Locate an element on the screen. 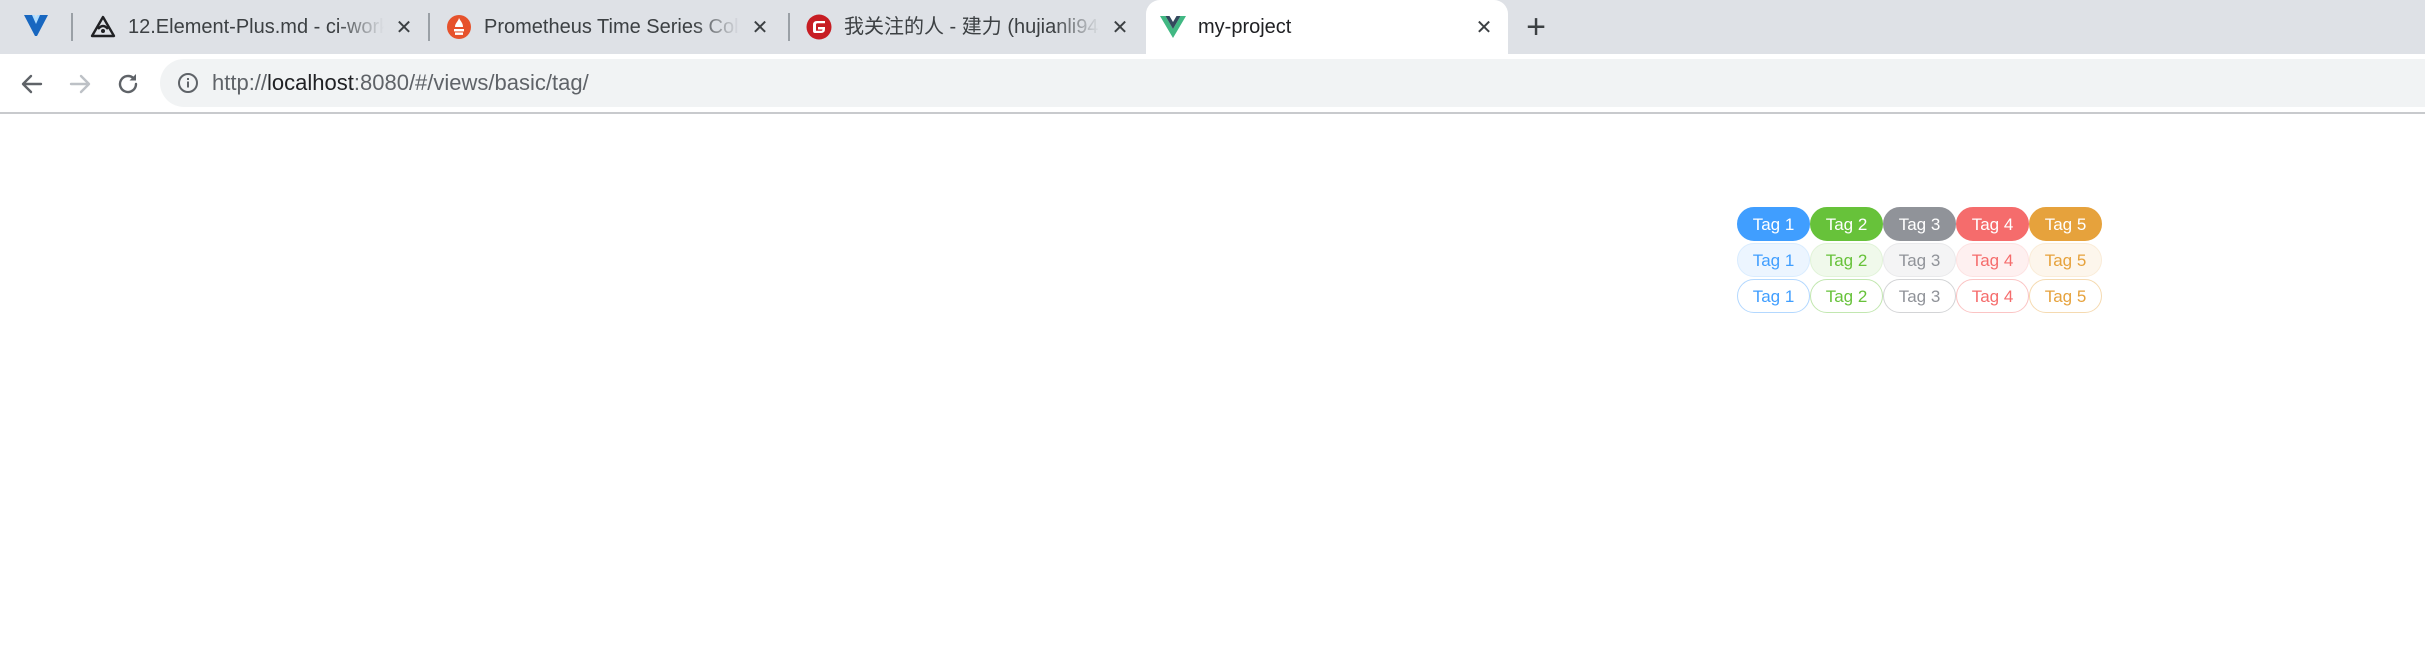  prometheus-icon is located at coordinates (459, 27).